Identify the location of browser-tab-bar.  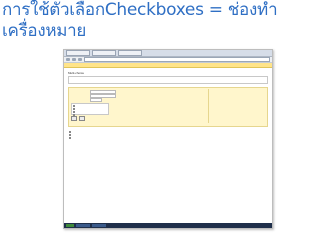
(168, 53).